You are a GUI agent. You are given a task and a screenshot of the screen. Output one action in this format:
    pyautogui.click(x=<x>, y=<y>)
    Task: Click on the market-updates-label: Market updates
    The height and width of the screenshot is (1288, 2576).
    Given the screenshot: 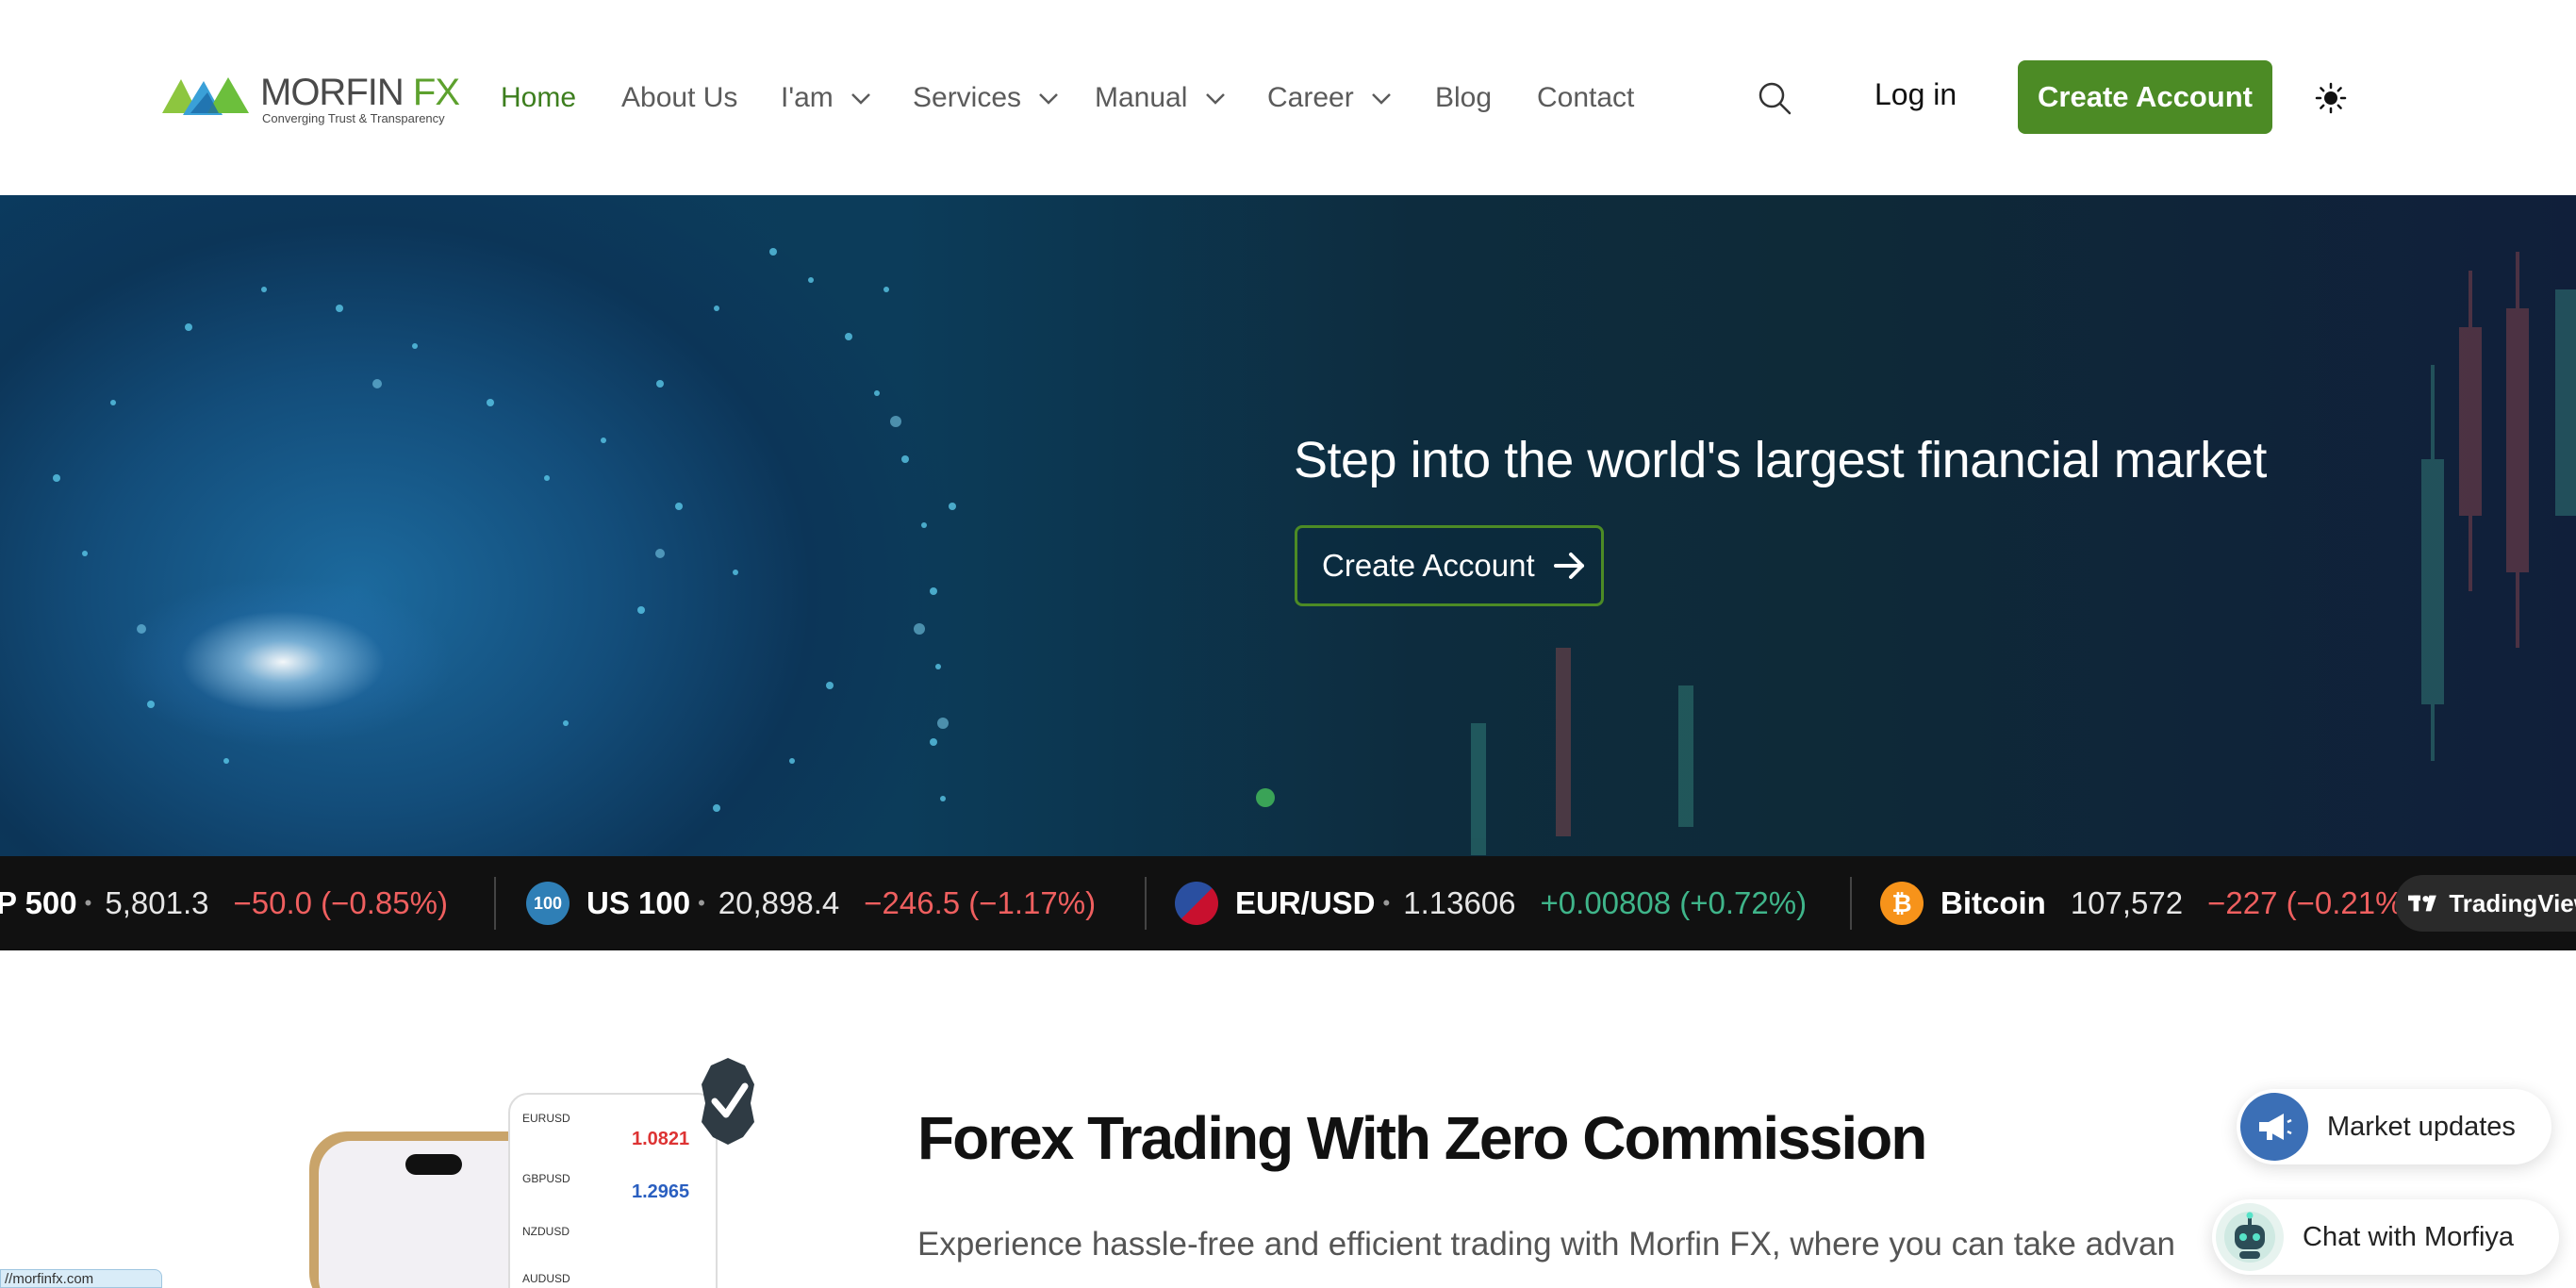 What is the action you would take?
    pyautogui.click(x=2421, y=1126)
    